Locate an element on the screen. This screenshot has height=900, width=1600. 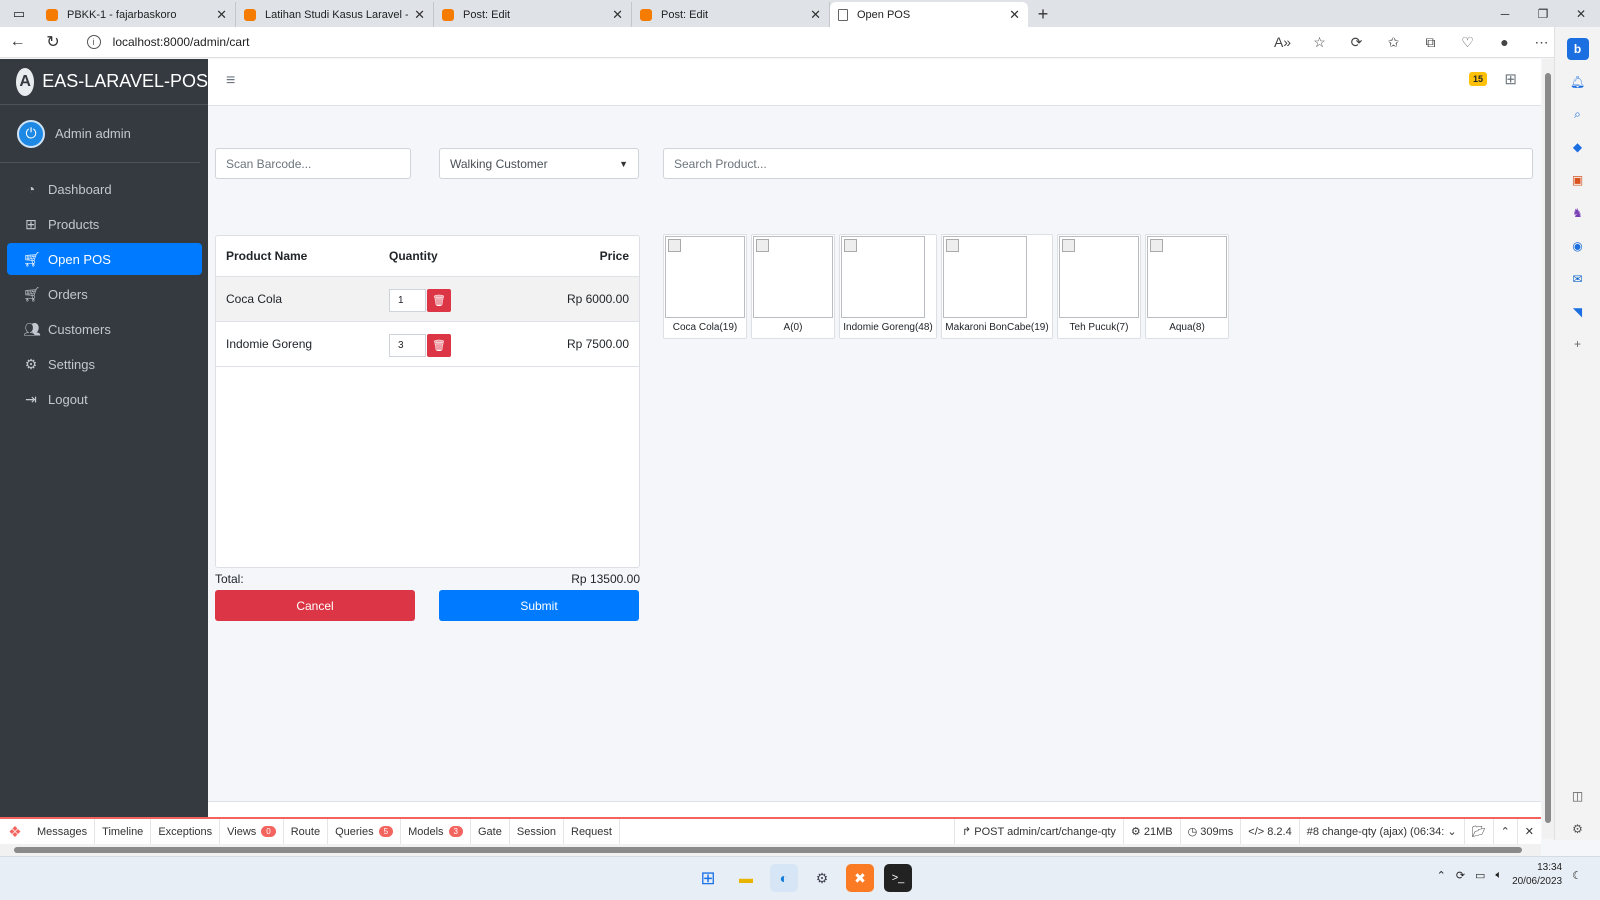
debugbar-tab-session: Session is located at coordinates (537, 831).